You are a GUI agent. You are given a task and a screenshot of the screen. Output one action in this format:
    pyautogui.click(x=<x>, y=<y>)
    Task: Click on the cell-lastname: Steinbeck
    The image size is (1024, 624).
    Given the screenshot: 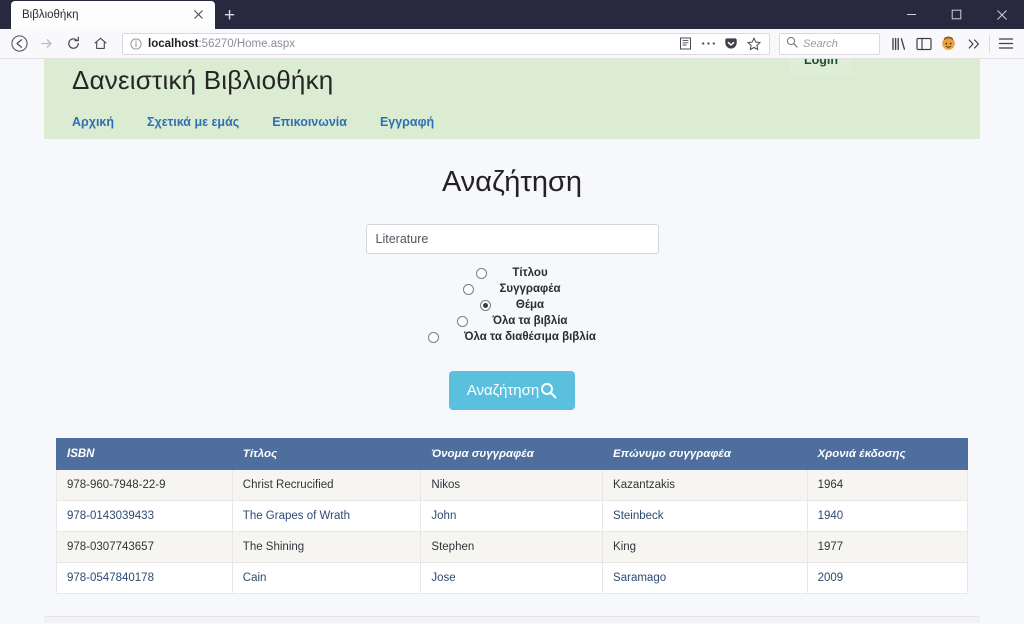 What is the action you would take?
    pyautogui.click(x=705, y=516)
    